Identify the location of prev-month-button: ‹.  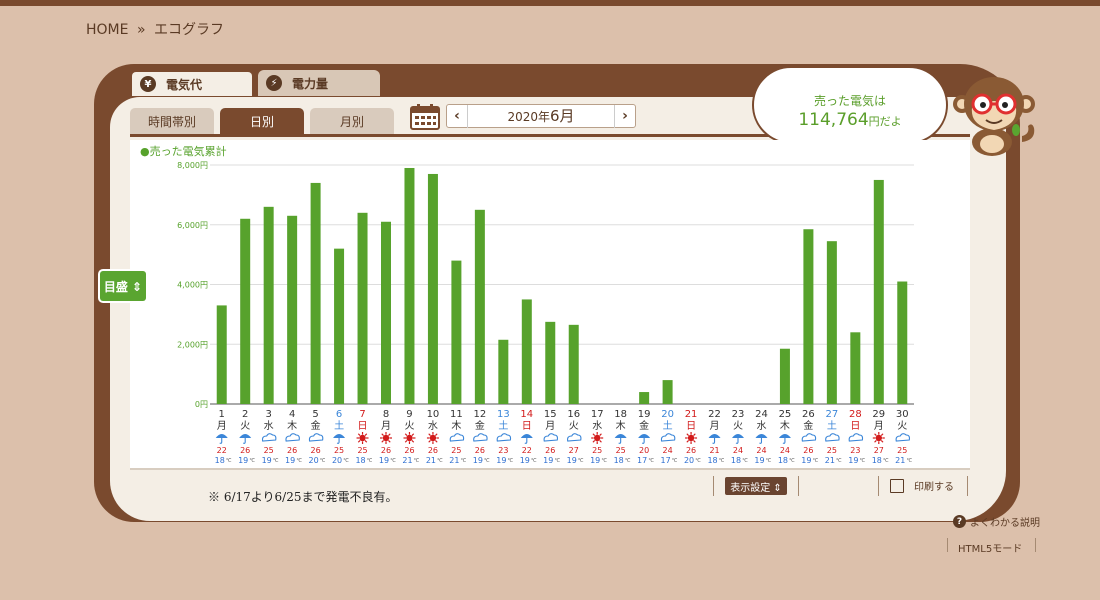
(457, 116).